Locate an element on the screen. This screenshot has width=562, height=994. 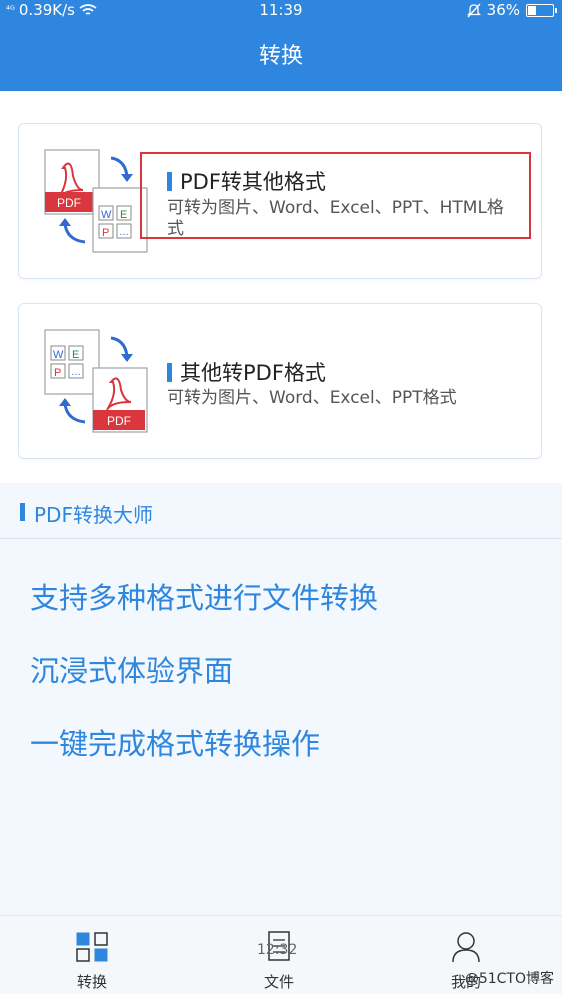
tab-convert: 转换 is located at coordinates (92, 955).